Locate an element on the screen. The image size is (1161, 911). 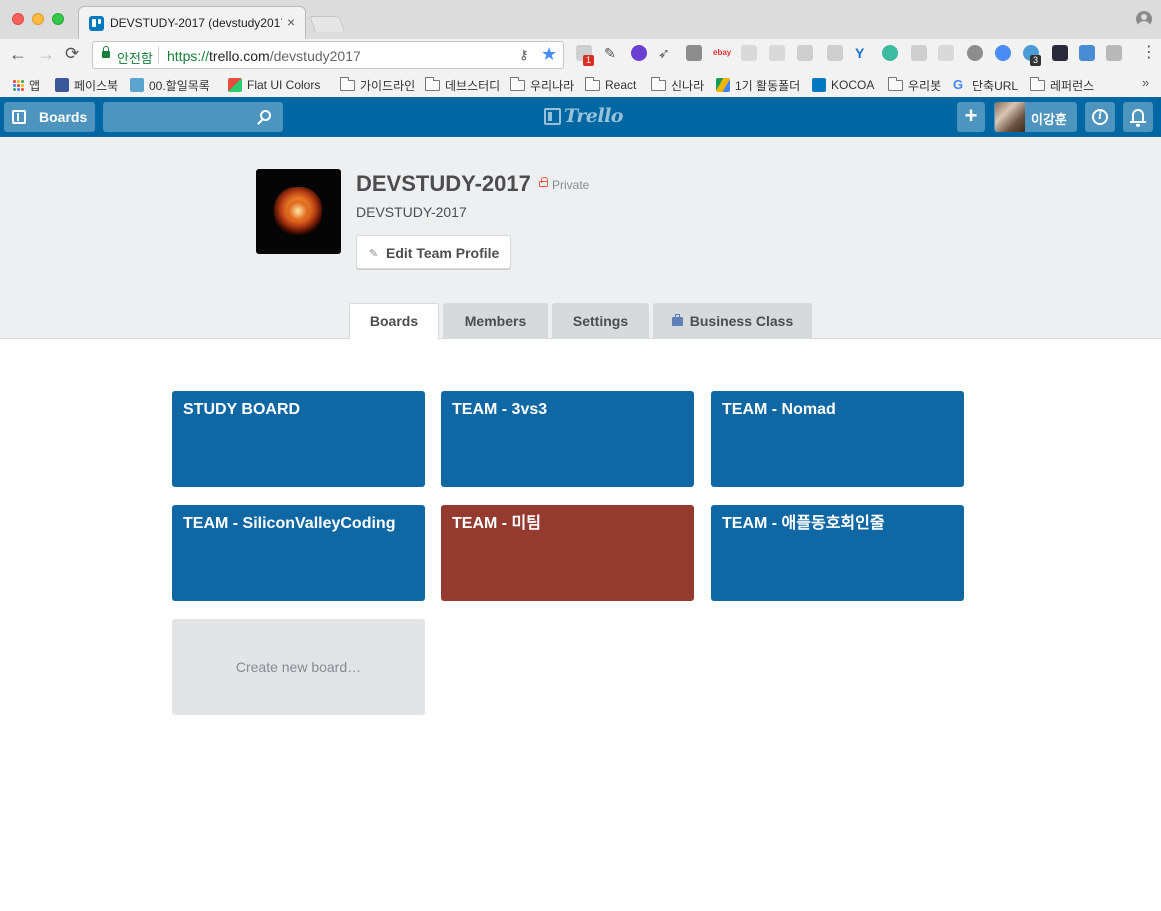
boat-extension-icon is located at coordinates (777, 53).